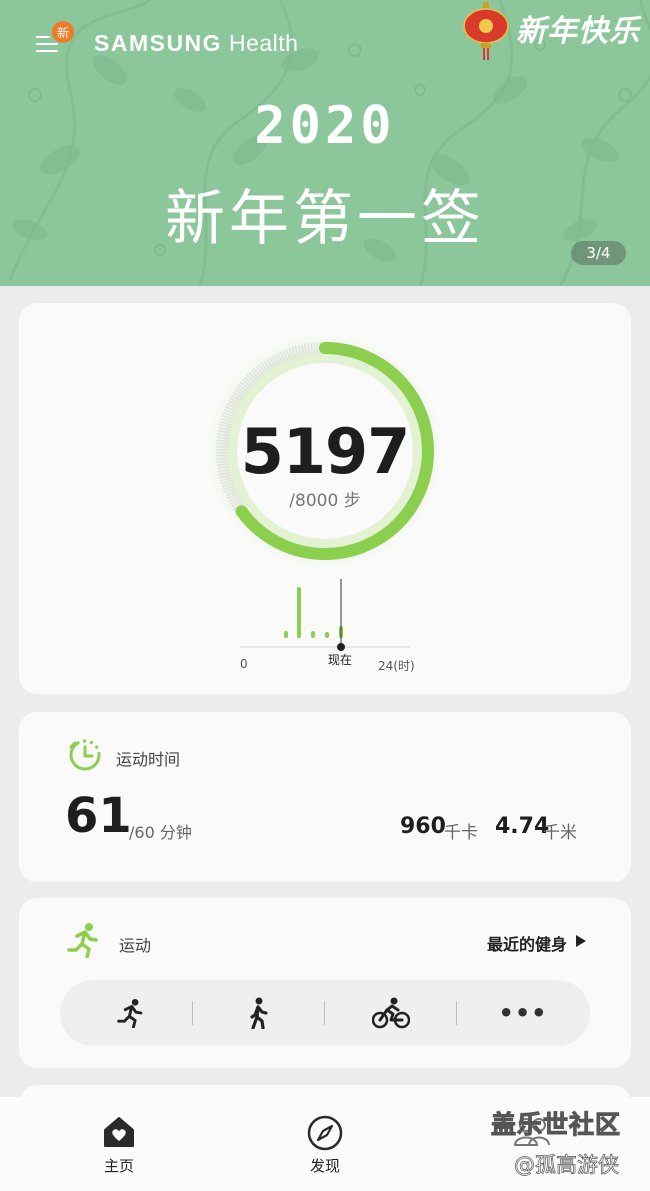 Image resolution: width=650 pixels, height=1191 pixels. What do you see at coordinates (325, 451) in the screenshot?
I see `steps-count: 5197` at bounding box center [325, 451].